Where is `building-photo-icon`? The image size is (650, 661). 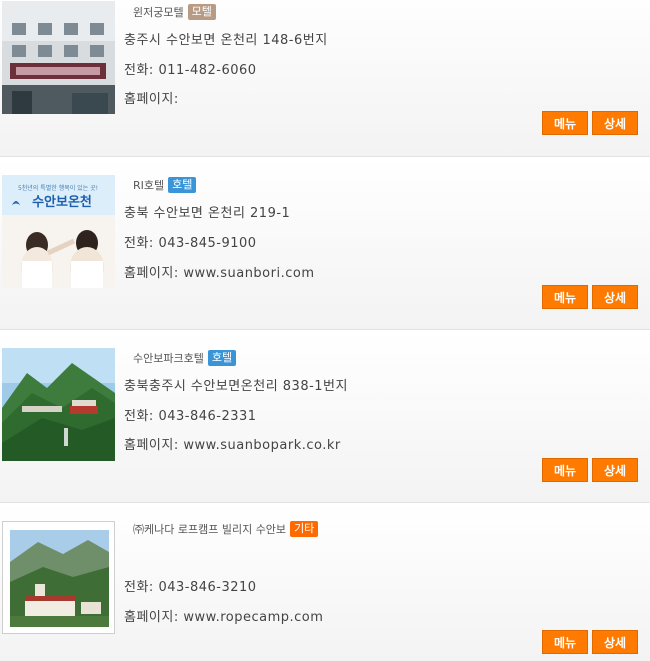
building-photo-icon is located at coordinates (58, 57).